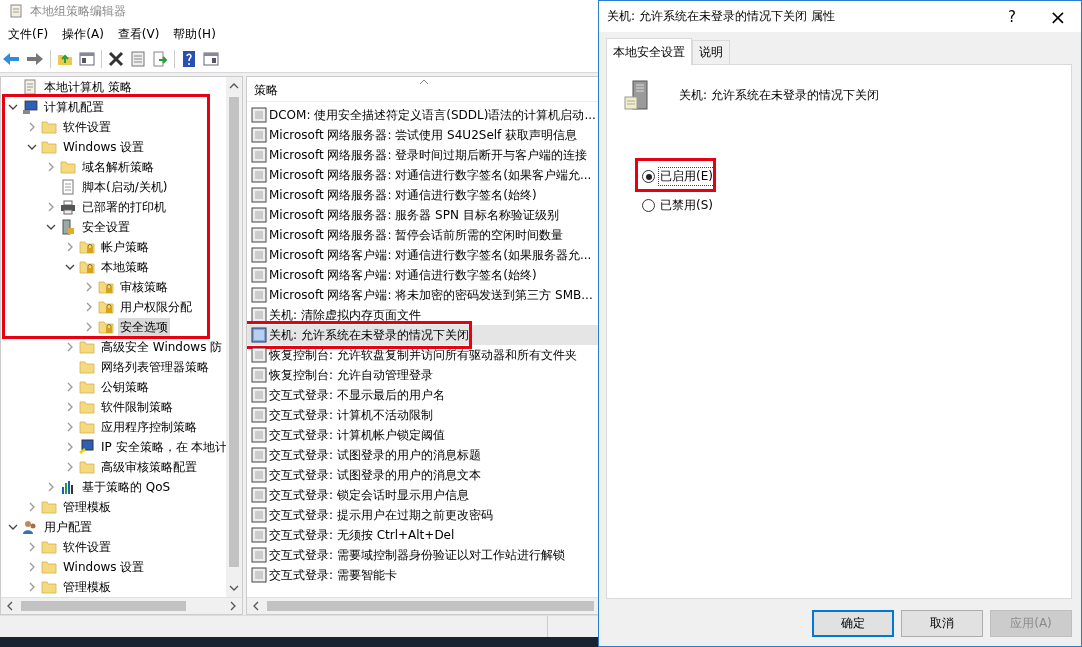 Image resolution: width=1082 pixels, height=647 pixels. What do you see at coordinates (942, 623) in the screenshot?
I see `dialog-button: 取消` at bounding box center [942, 623].